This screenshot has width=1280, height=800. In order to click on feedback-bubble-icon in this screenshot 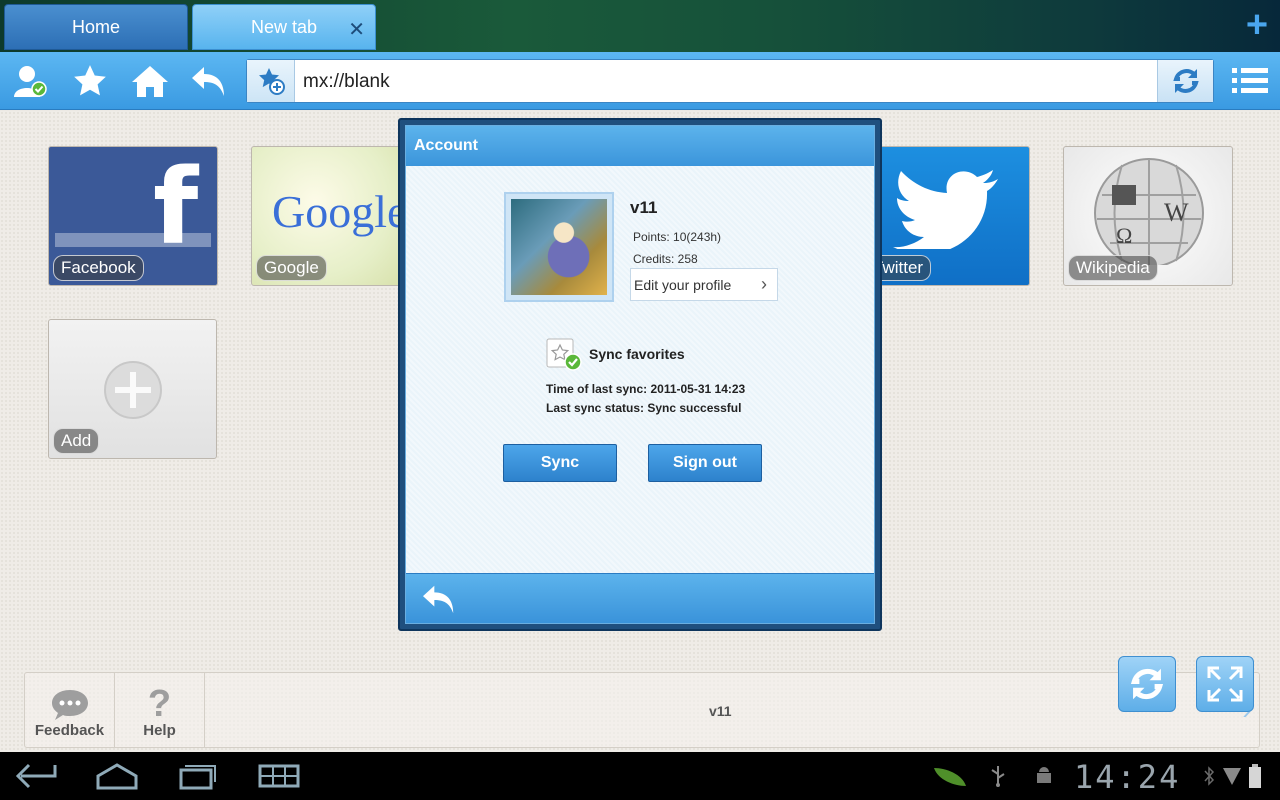, I will do `click(69, 705)`.